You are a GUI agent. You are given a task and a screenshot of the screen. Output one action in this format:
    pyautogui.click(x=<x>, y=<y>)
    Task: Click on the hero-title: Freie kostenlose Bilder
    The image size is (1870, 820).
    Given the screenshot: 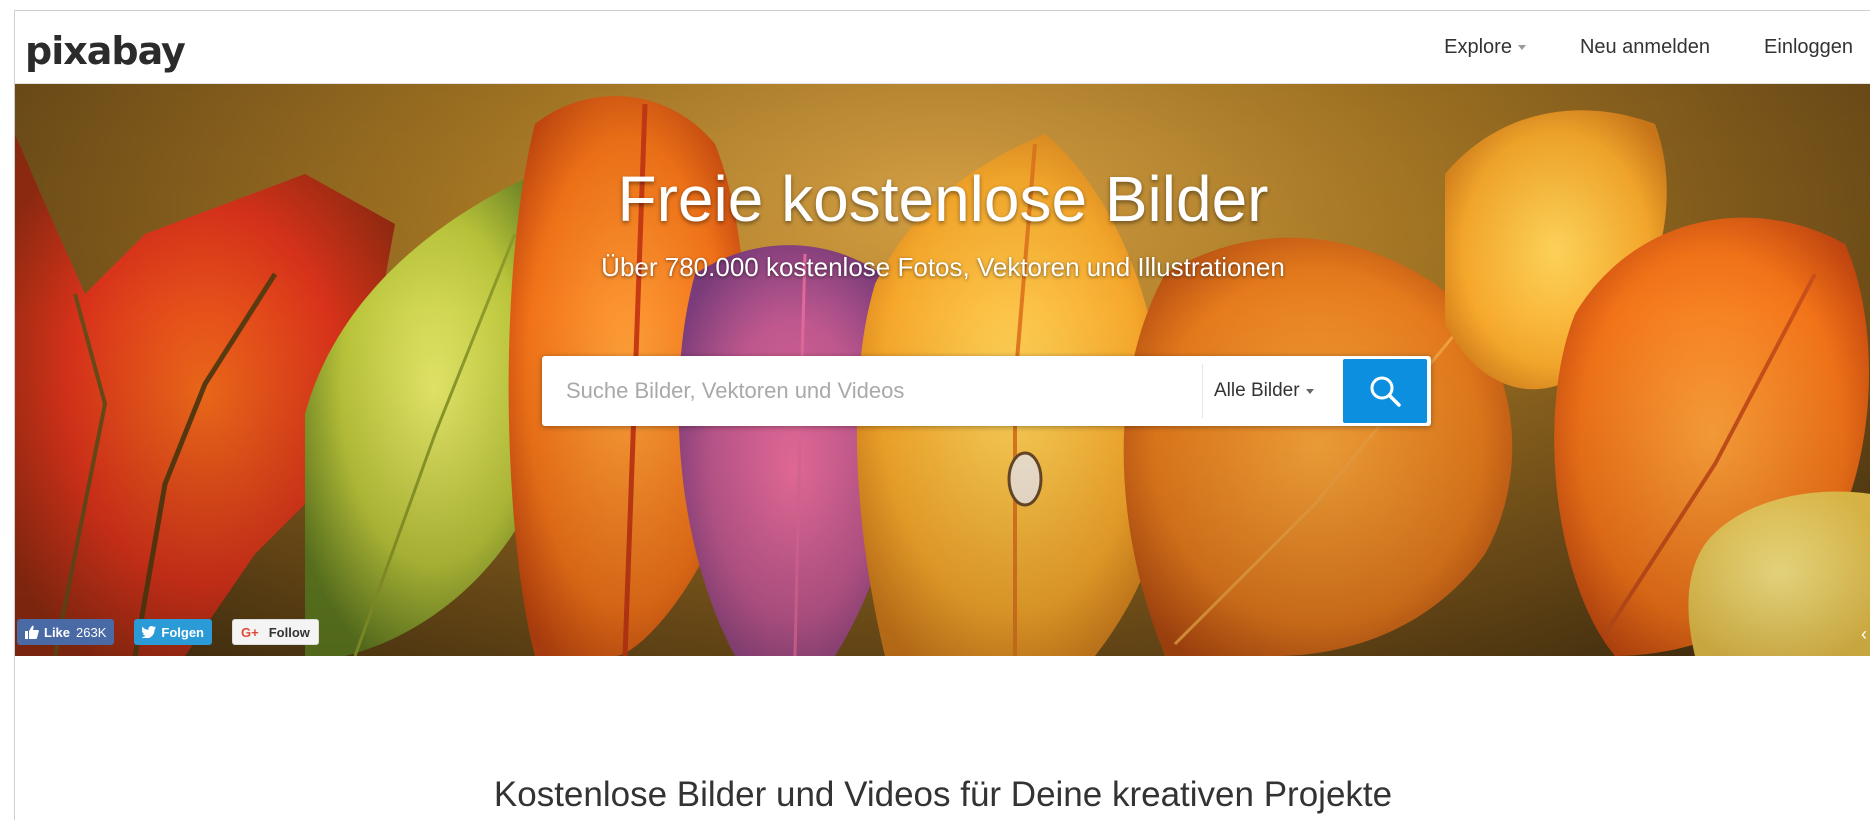 What is the action you would take?
    pyautogui.click(x=943, y=199)
    